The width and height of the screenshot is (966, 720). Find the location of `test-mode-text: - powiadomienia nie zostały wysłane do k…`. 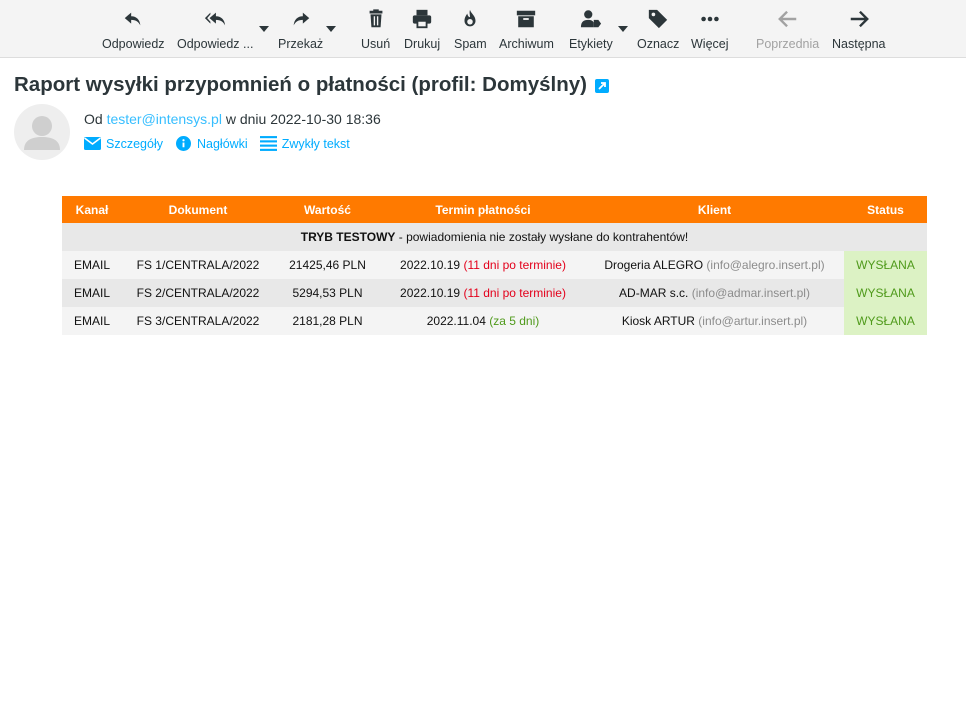

test-mode-text: - powiadomienia nie zostały wysłane do k… is located at coordinates (542, 237).